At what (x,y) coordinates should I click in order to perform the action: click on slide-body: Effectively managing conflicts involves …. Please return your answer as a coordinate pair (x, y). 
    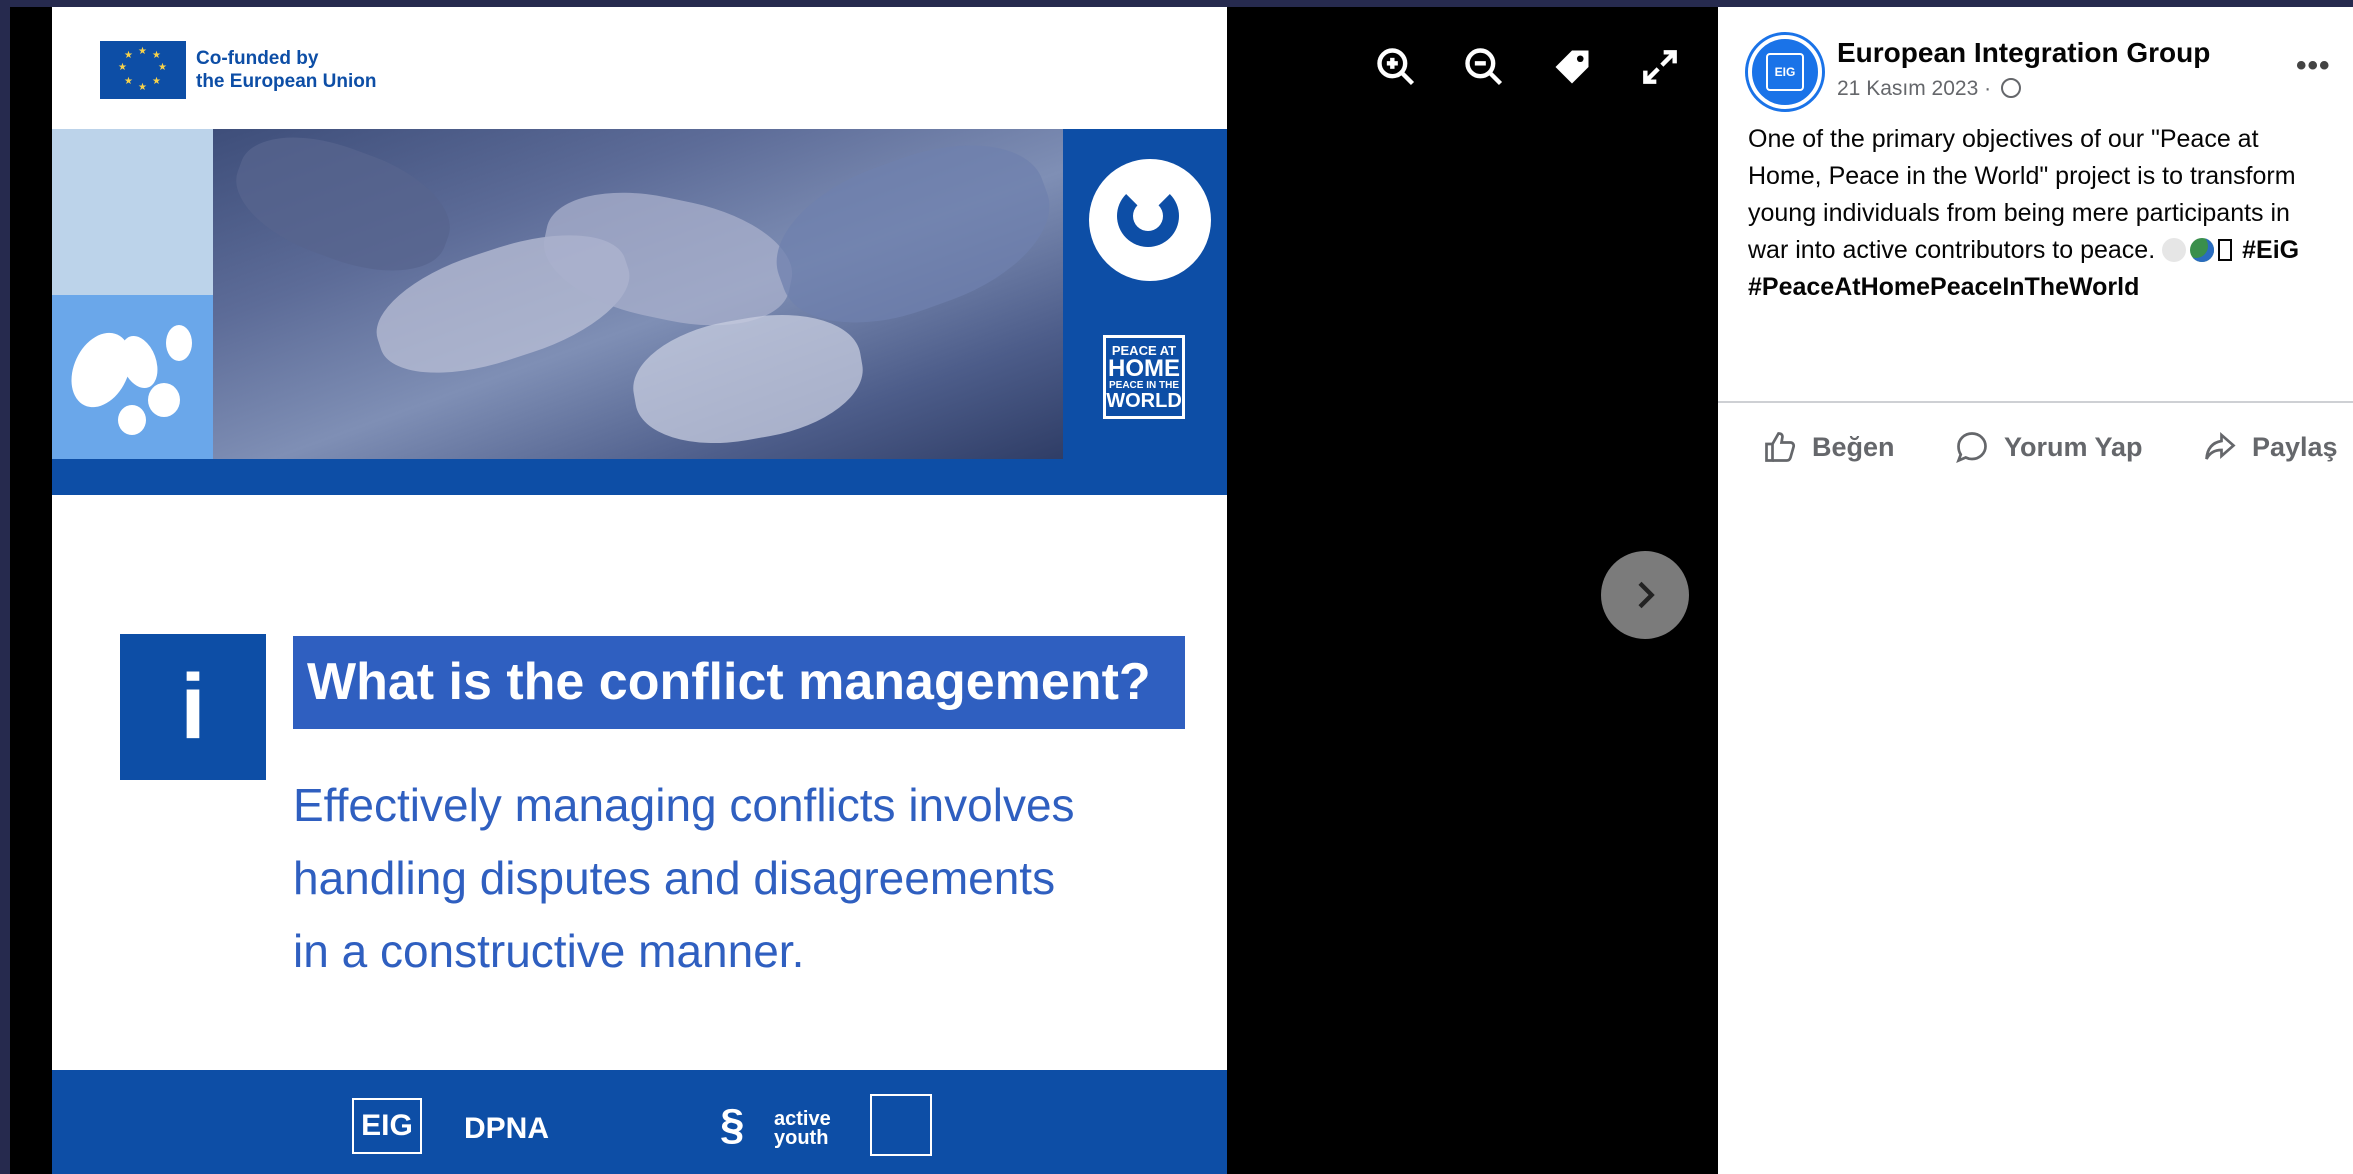
    Looking at the image, I should click on (733, 878).